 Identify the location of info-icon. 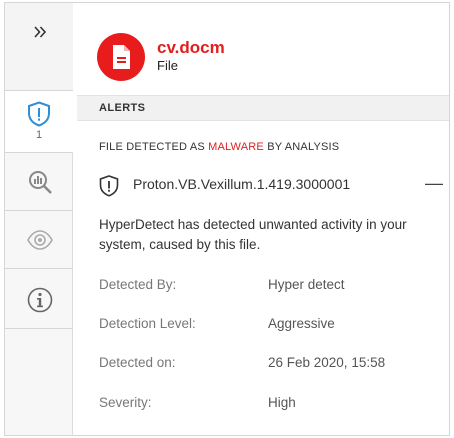
(40, 300).